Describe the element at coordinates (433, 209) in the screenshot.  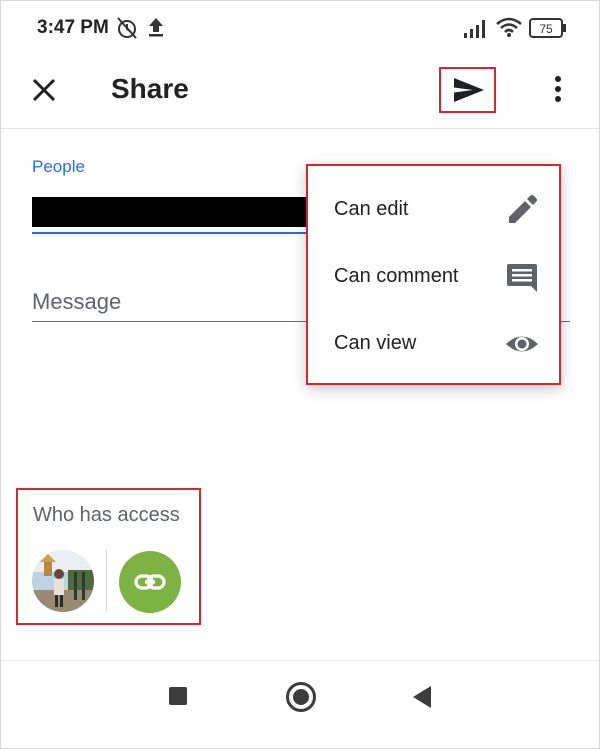
I see `menu-item-can-edit: Can edit` at that location.